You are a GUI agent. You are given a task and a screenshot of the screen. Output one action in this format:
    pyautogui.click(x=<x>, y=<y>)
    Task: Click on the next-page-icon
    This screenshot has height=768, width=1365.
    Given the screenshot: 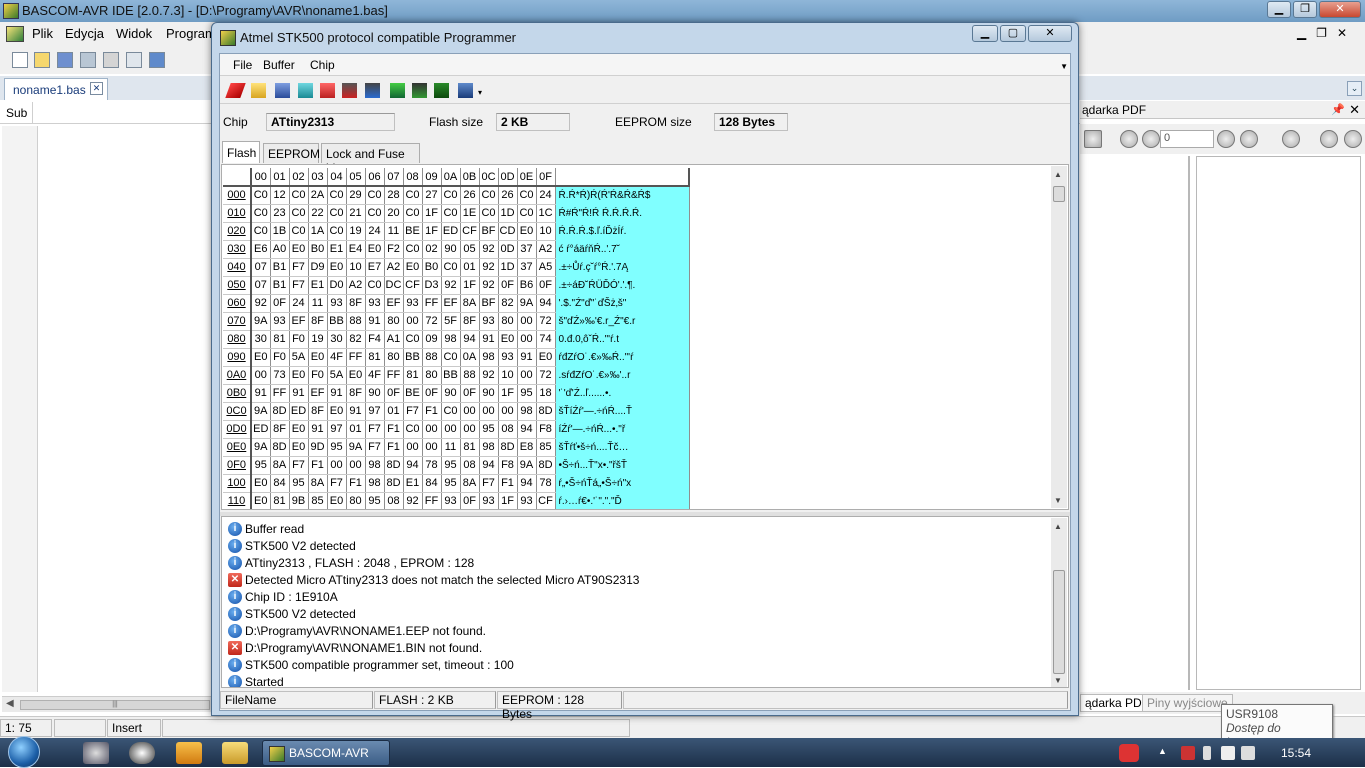 What is the action you would take?
    pyautogui.click(x=1226, y=139)
    